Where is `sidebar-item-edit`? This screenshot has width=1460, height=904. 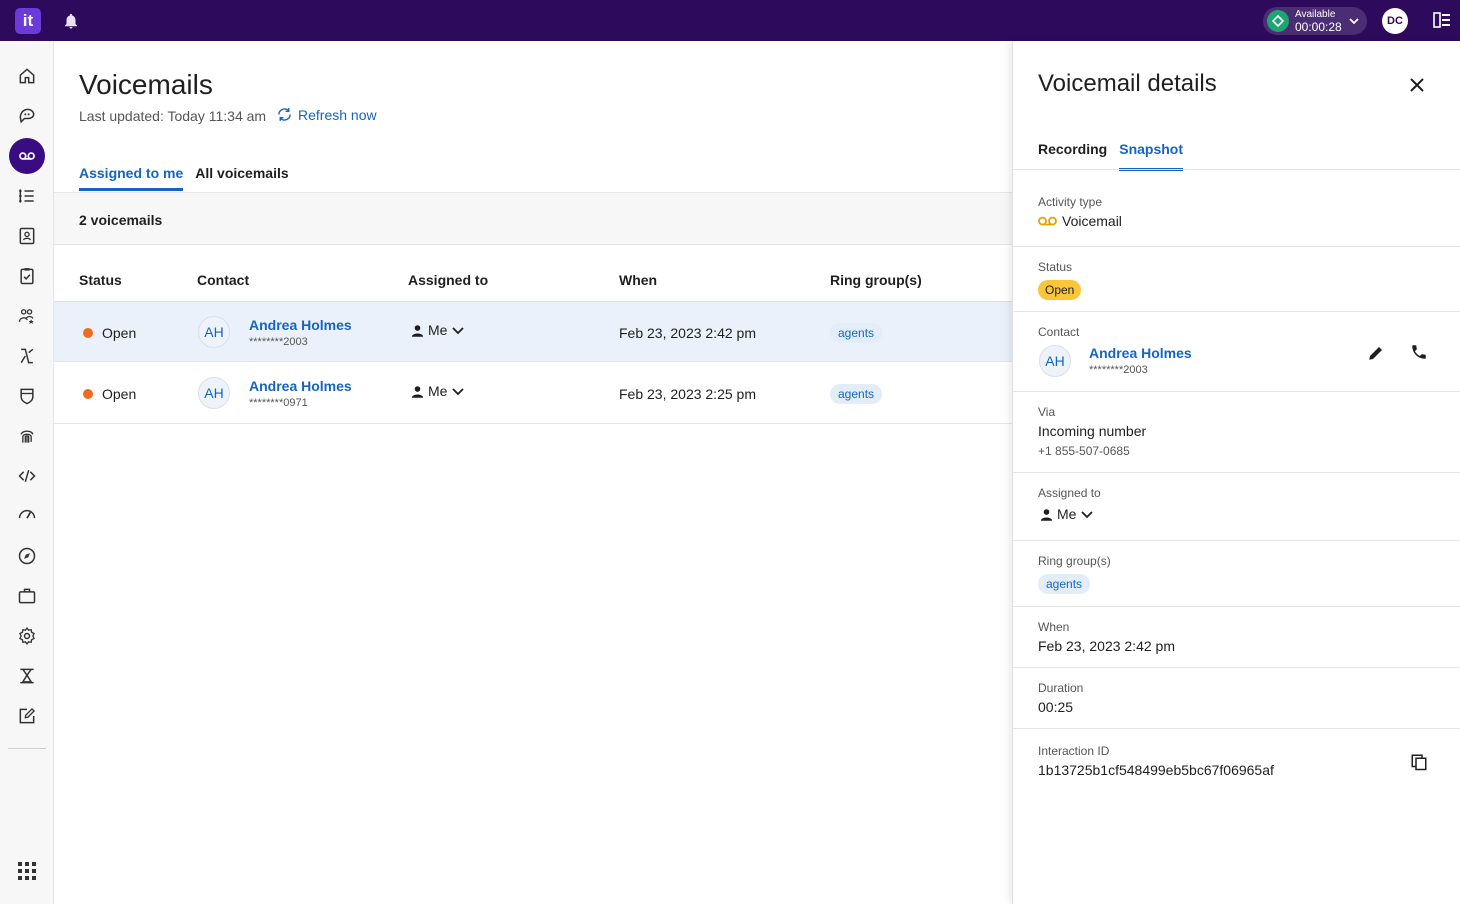 sidebar-item-edit is located at coordinates (27, 716).